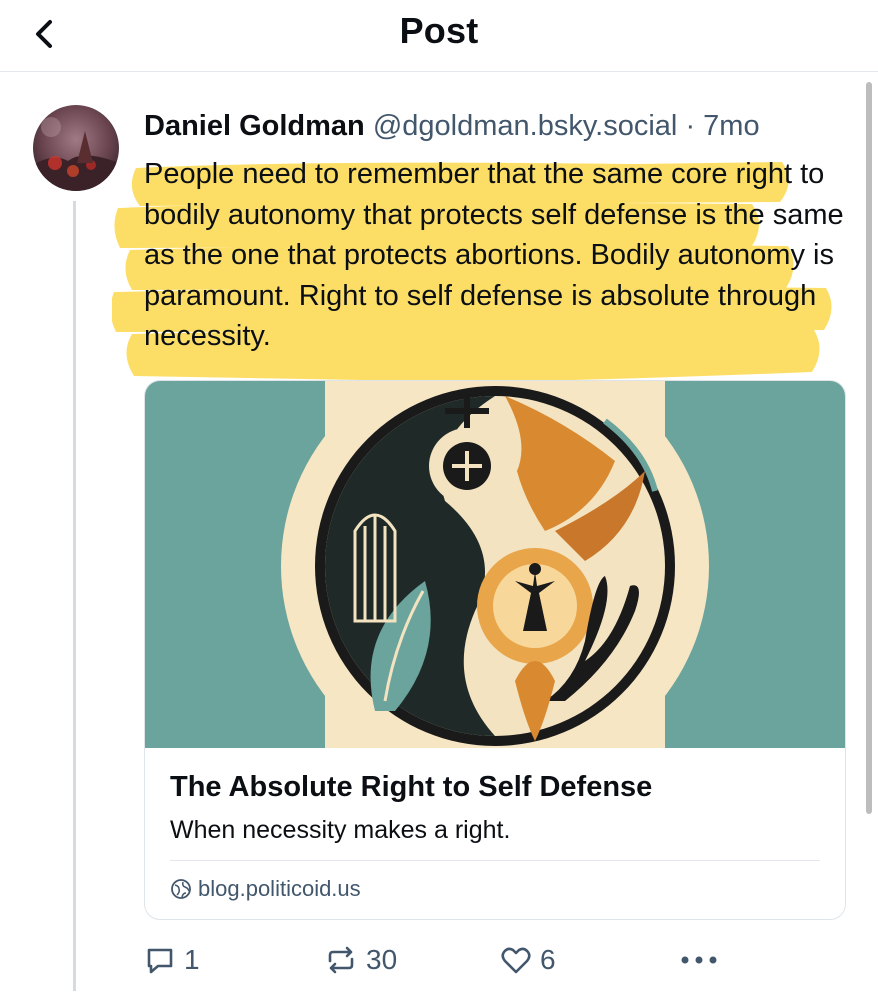 The height and width of the screenshot is (1000, 878). I want to click on thread-line, so click(74, 596).